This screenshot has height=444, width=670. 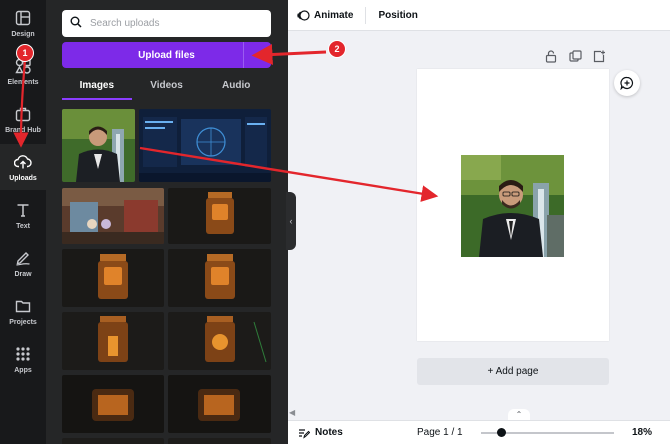 I want to click on text-icon, so click(x=23, y=210).